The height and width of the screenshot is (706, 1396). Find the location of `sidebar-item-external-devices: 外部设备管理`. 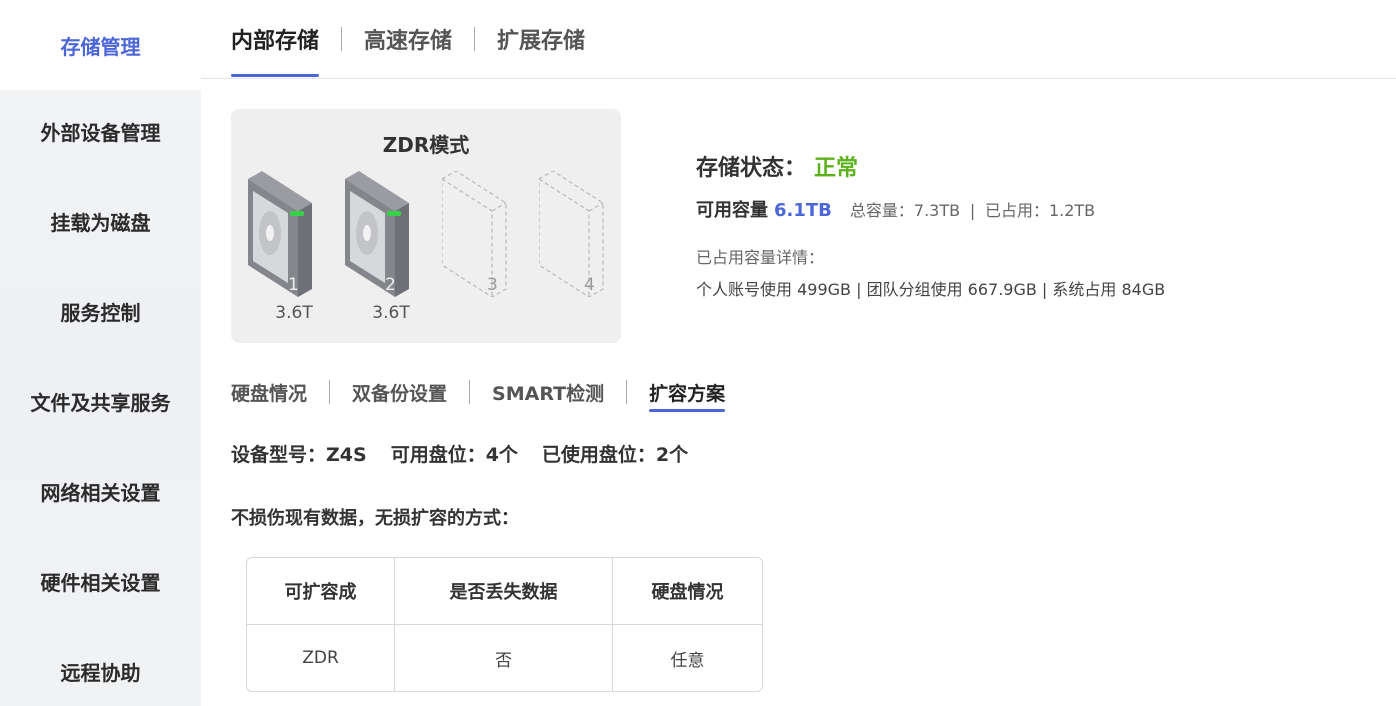

sidebar-item-external-devices: 外部设备管理 is located at coordinates (100, 131).